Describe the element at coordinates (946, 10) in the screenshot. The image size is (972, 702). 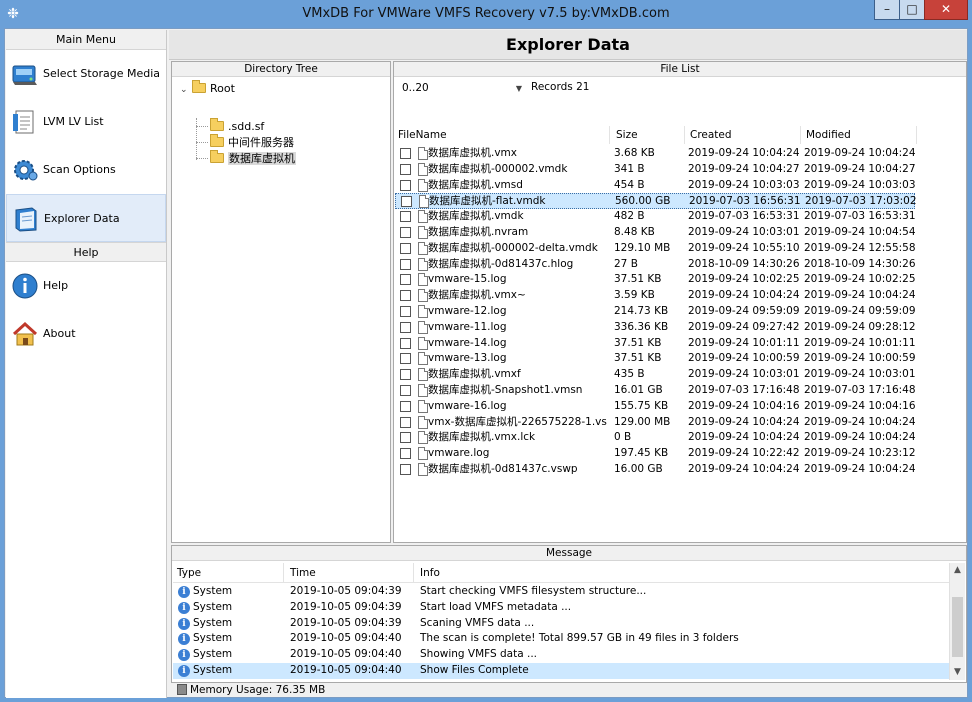
I see `close-button: ✕` at that location.